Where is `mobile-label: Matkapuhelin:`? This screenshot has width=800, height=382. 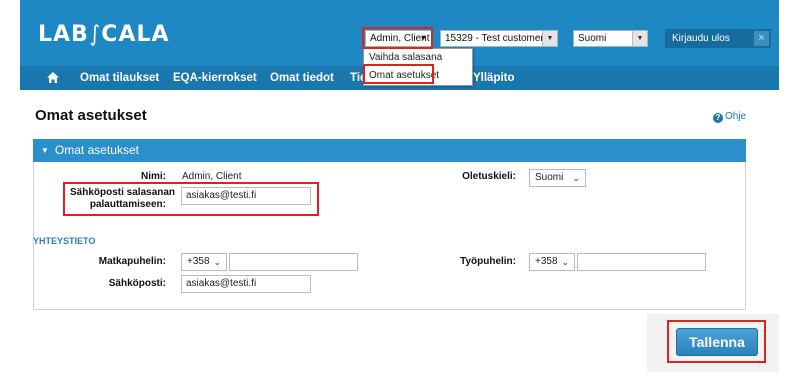
mobile-label: Matkapuhelin: is located at coordinates (132, 261).